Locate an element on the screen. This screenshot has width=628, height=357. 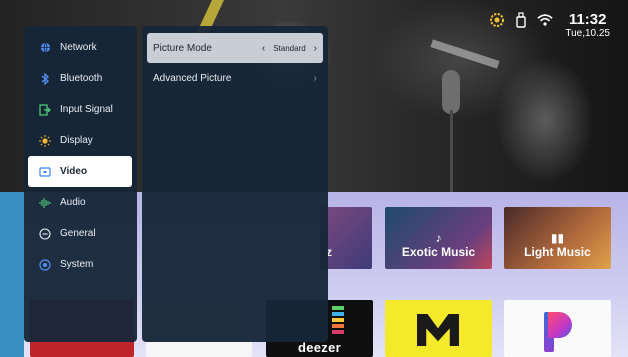
tile-pandora is located at coordinates (557, 328).